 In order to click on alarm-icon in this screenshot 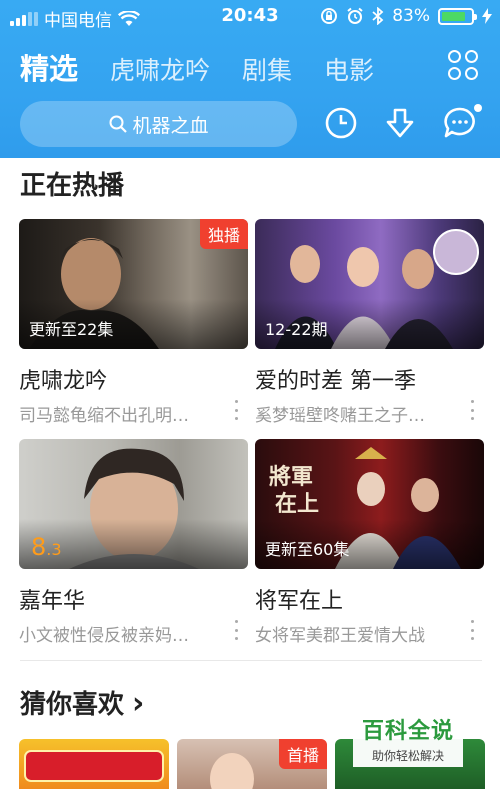, I will do `click(355, 15)`.